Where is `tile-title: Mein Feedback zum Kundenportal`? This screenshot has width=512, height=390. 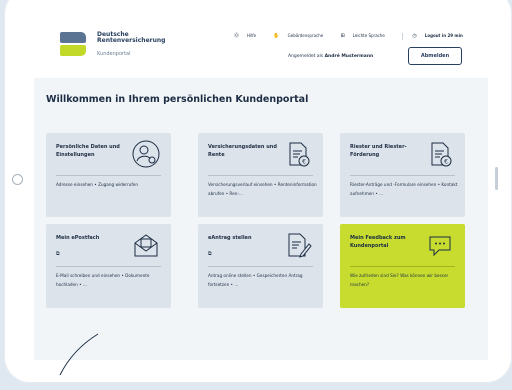 tile-title: Mein Feedback zum Kundenportal is located at coordinates (378, 242).